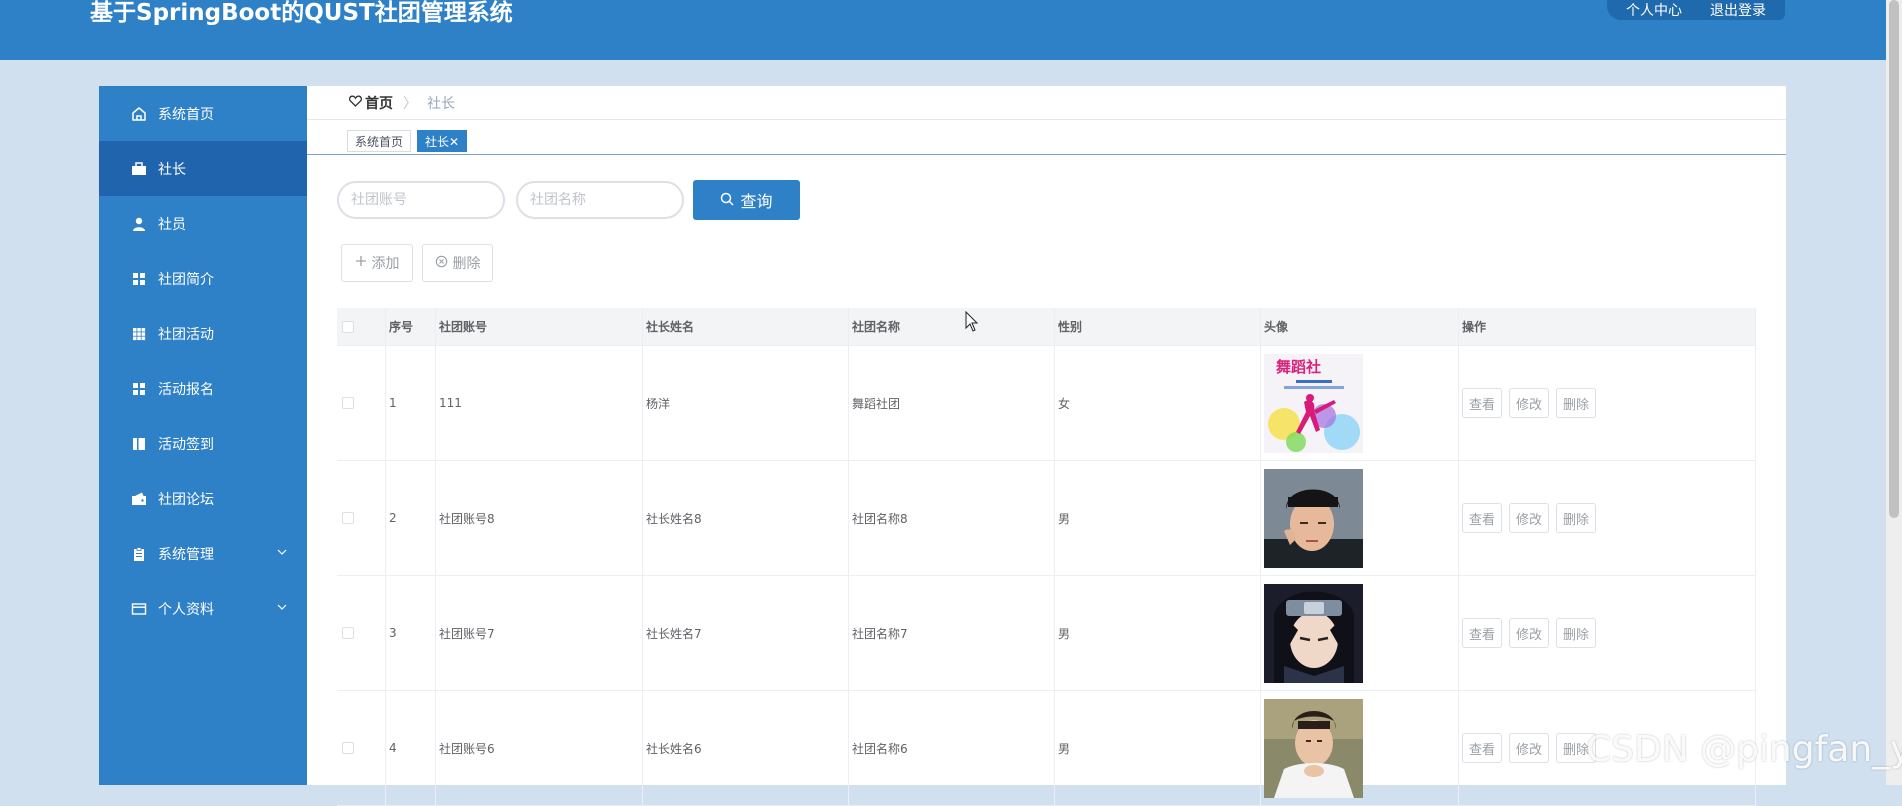 This screenshot has height=806, width=1902. I want to click on sidebar-item-label: 社团活动, so click(186, 334).